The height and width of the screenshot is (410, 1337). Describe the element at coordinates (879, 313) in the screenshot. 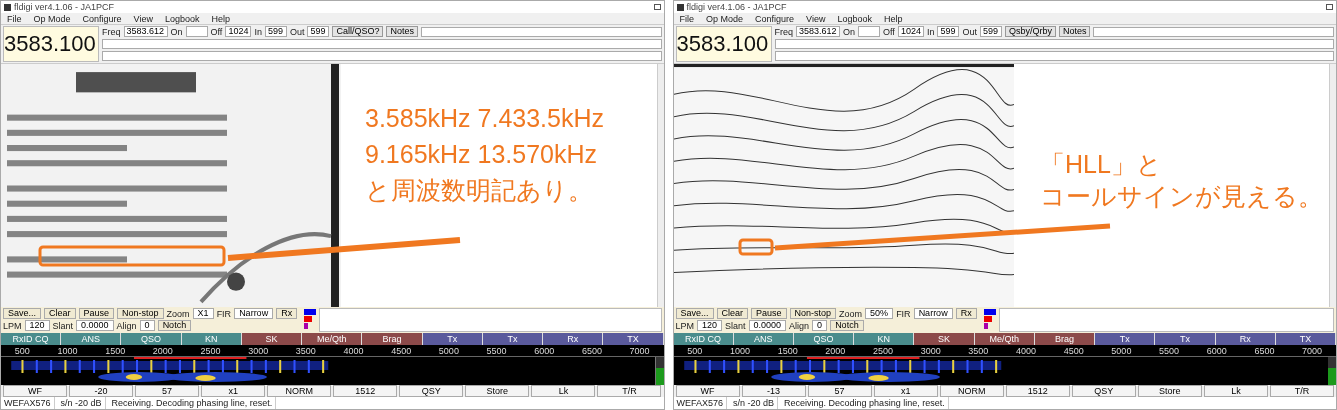

I see `control-field: 50%` at that location.